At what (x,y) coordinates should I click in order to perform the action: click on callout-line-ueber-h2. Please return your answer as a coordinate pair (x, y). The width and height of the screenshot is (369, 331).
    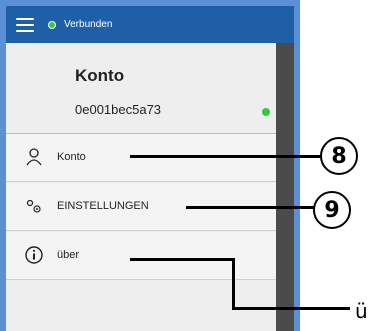
    Looking at the image, I should click on (291, 308).